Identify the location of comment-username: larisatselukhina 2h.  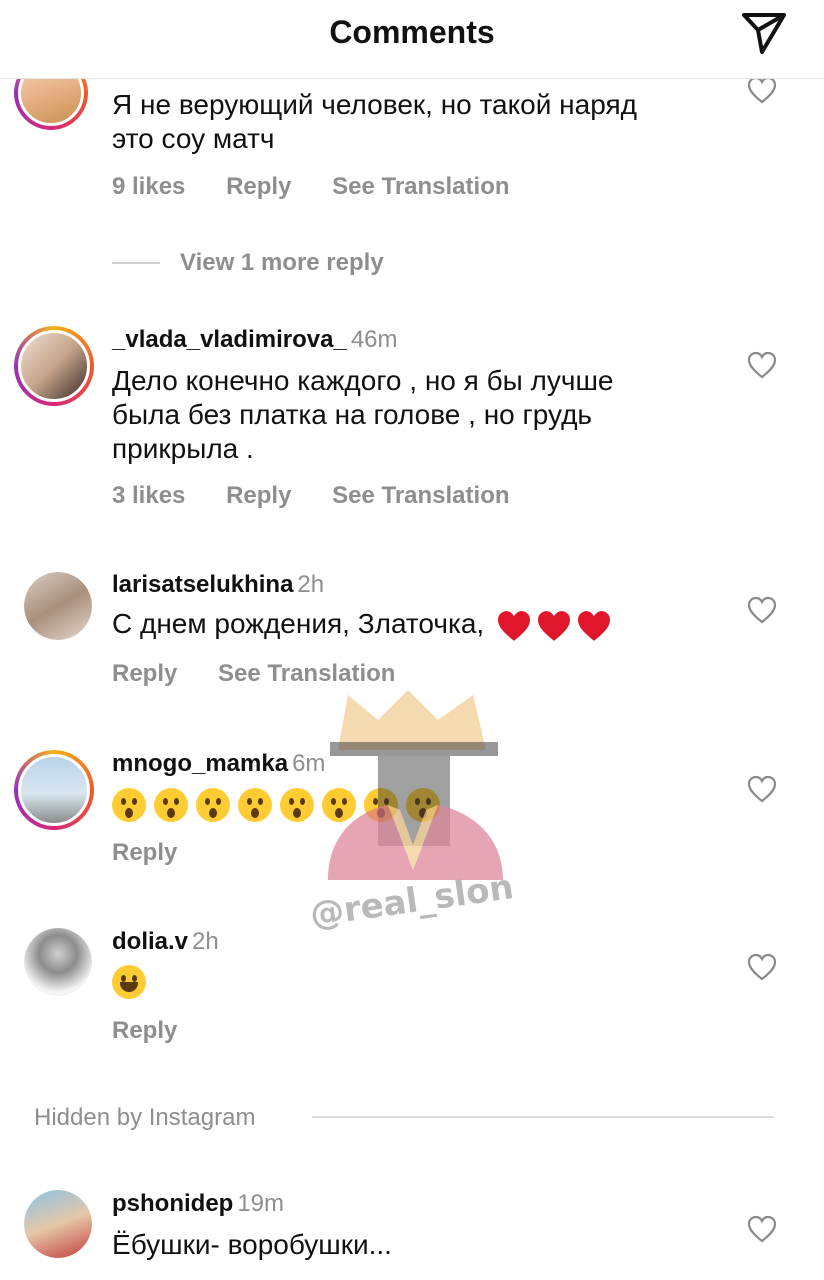
(218, 585).